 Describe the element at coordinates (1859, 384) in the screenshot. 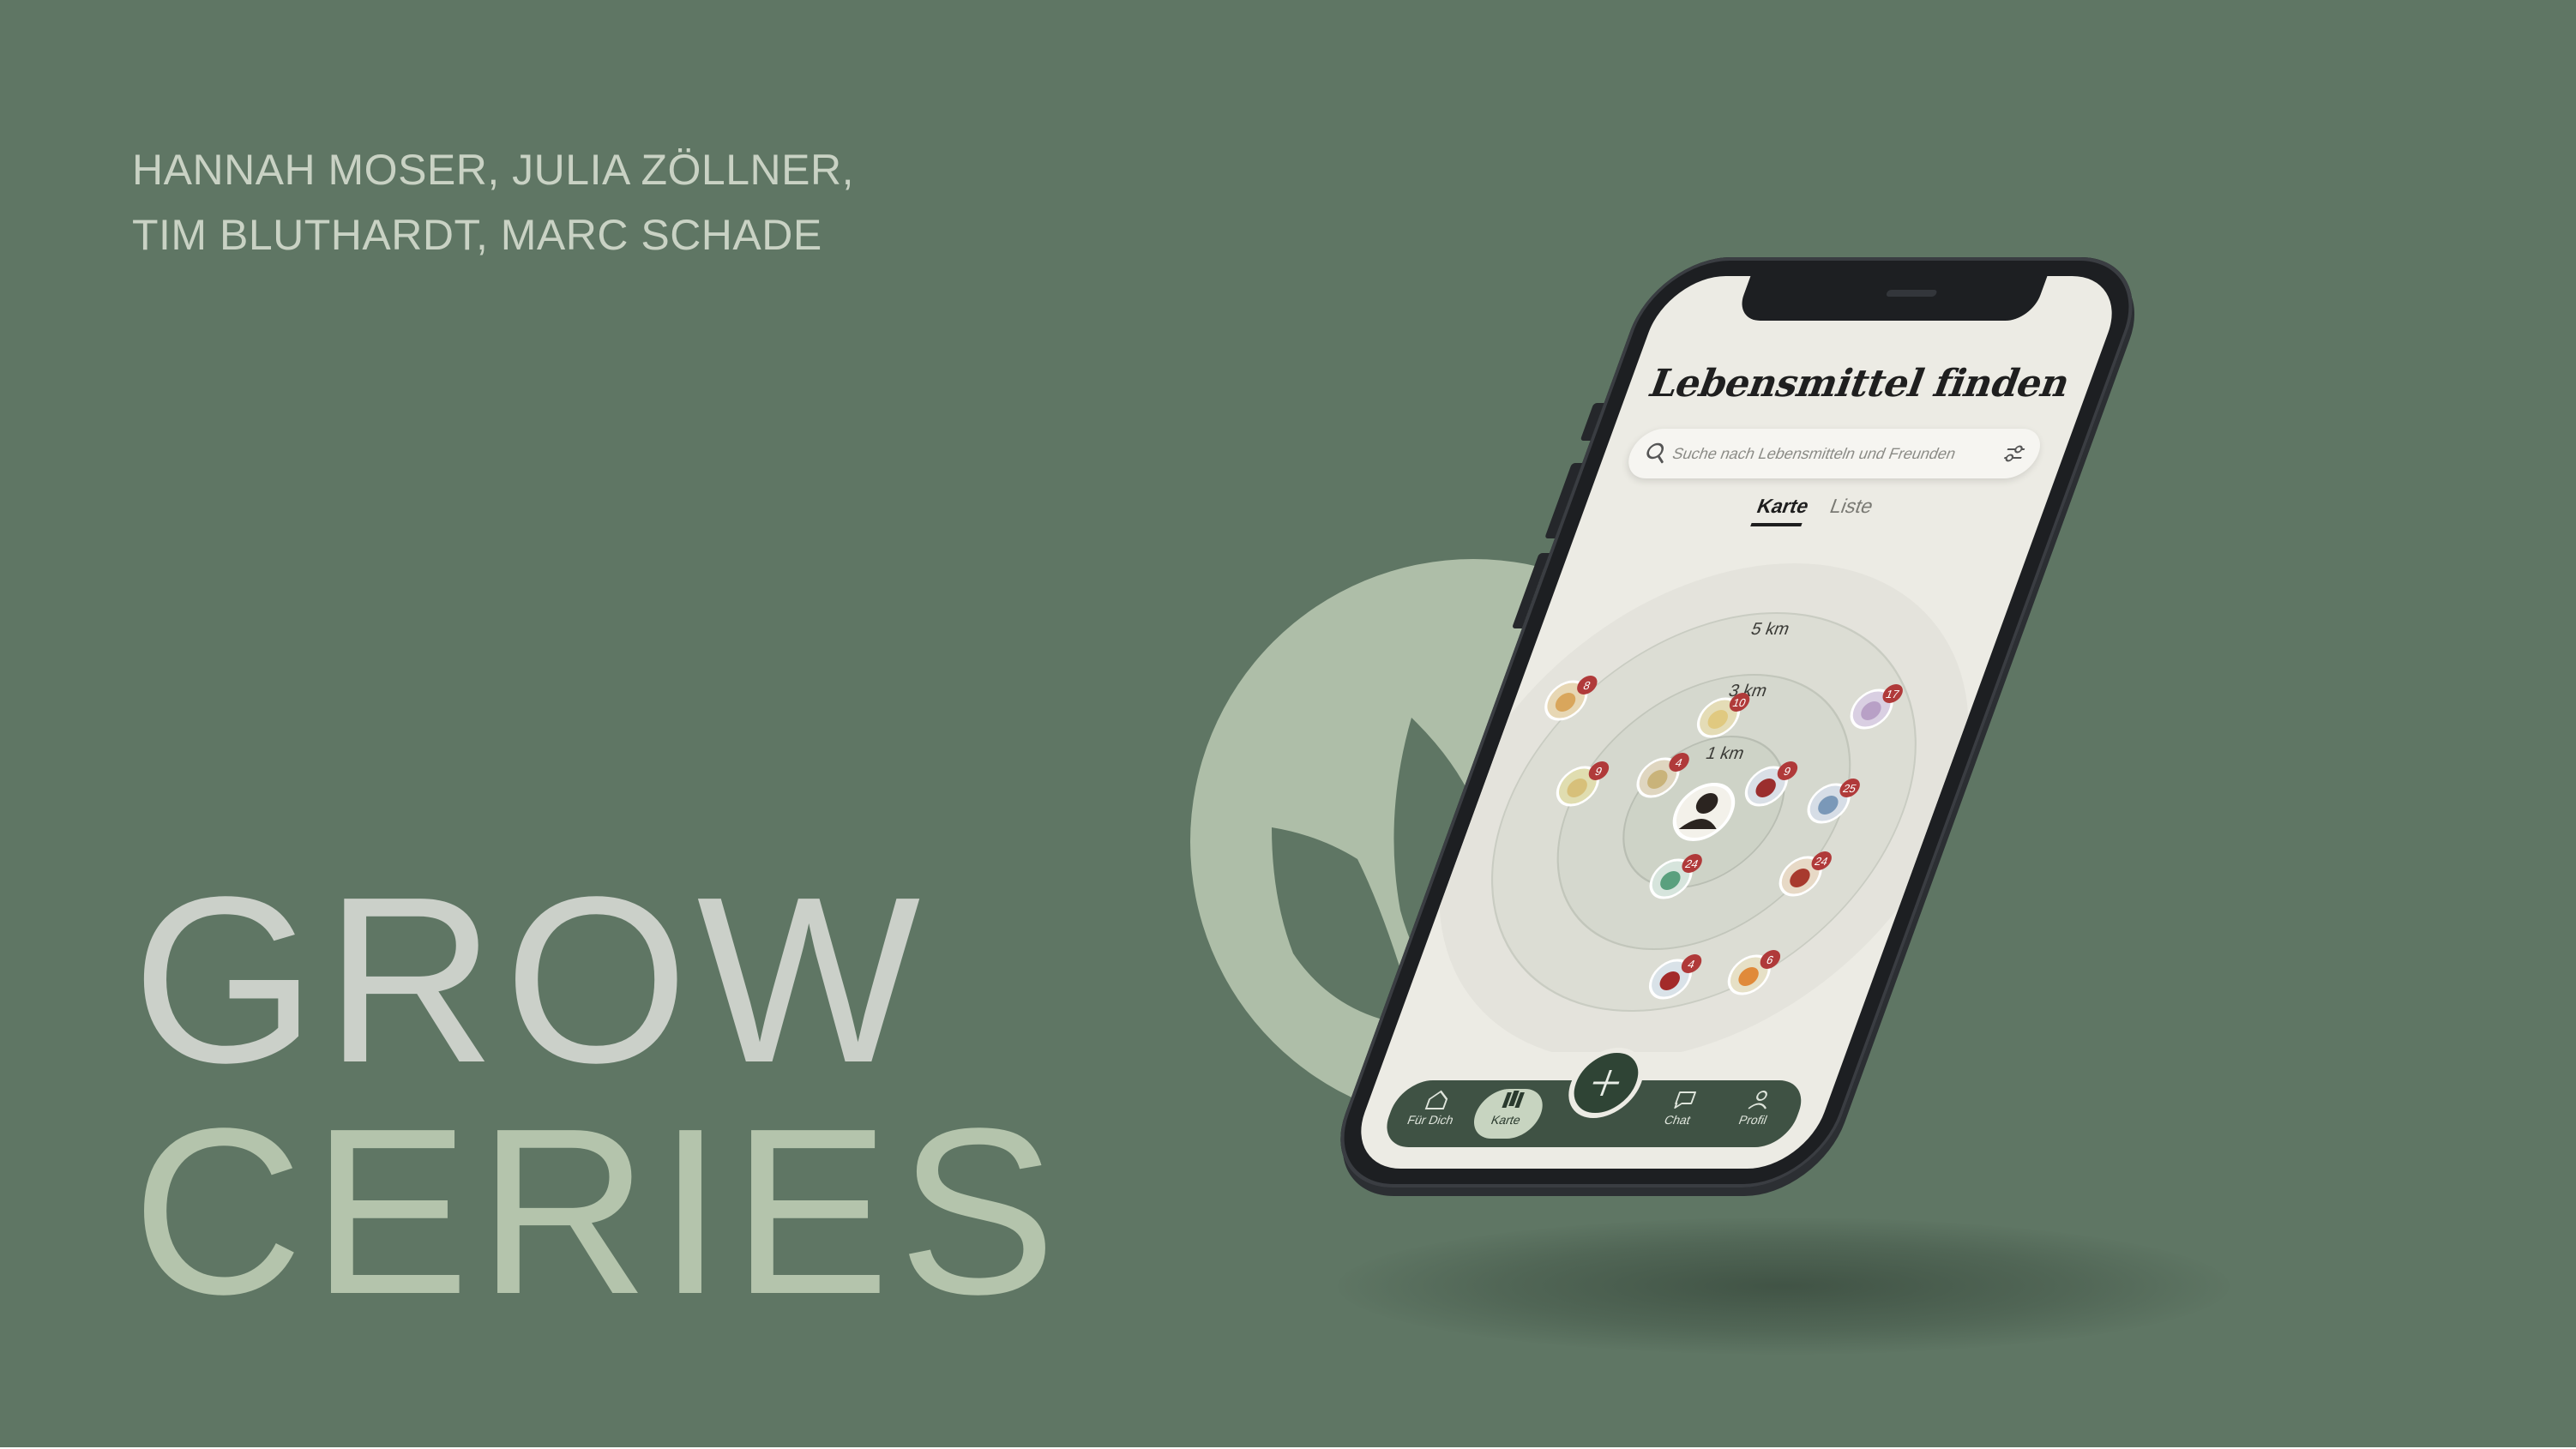

I see `app-title: Lebensmittel finden` at that location.